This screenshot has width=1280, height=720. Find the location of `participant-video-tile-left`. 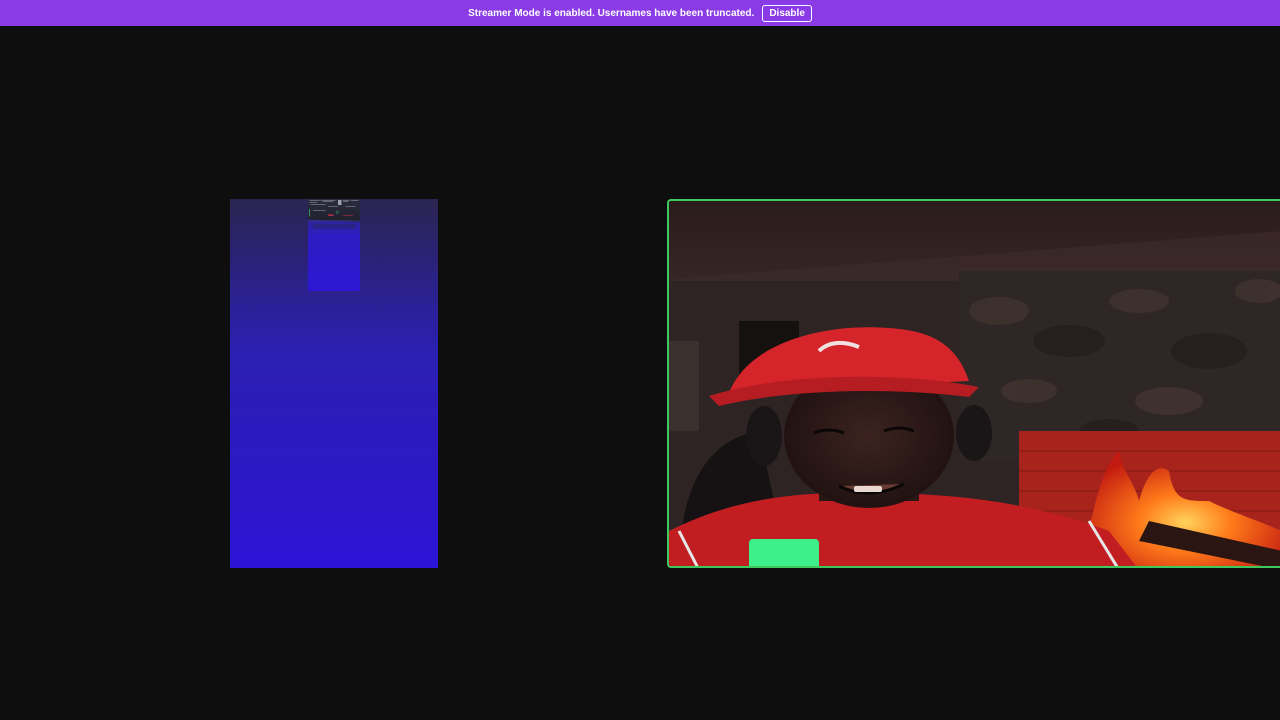

participant-video-tile-left is located at coordinates (334, 383).